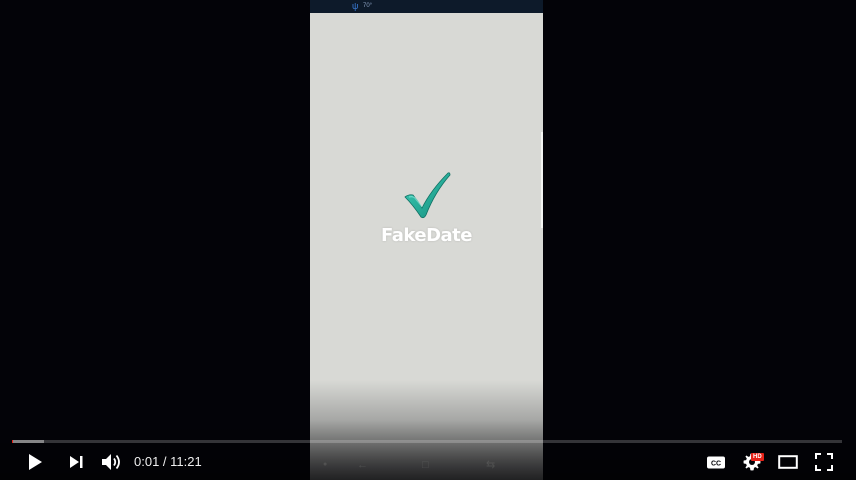  I want to click on next-button, so click(76, 462).